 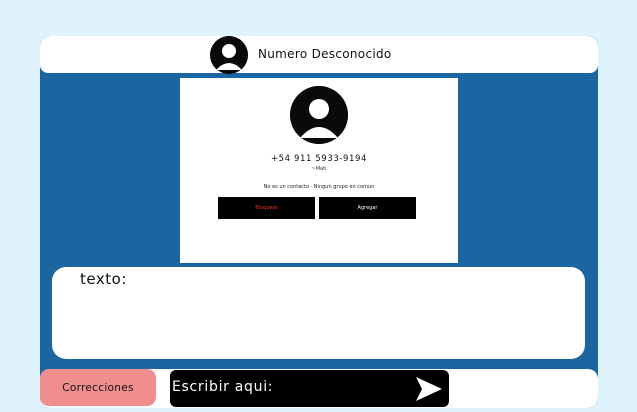 I want to click on add-contact-button: Agregar, so click(x=367, y=208).